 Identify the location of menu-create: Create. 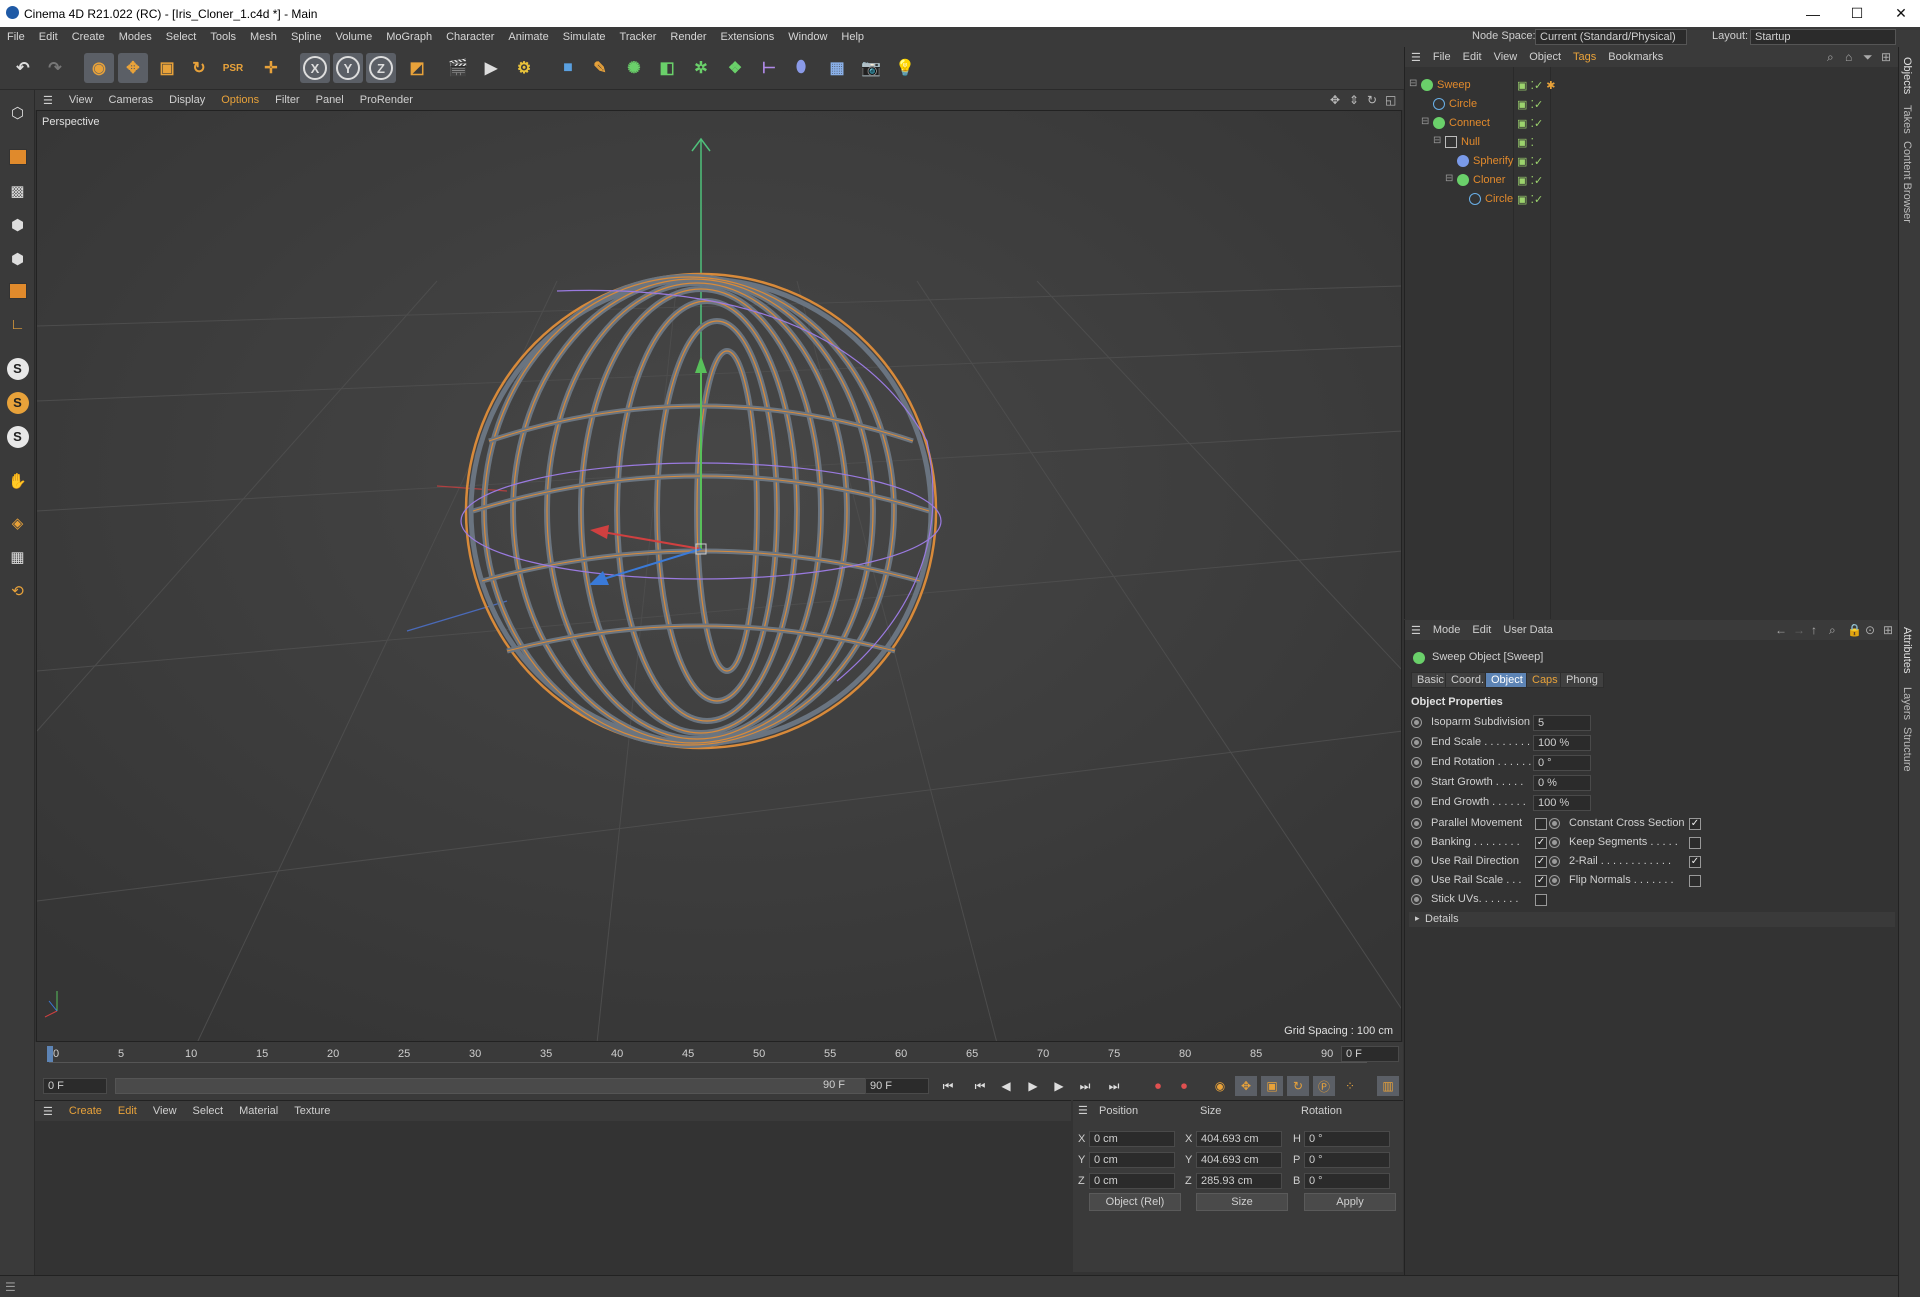
(88, 37).